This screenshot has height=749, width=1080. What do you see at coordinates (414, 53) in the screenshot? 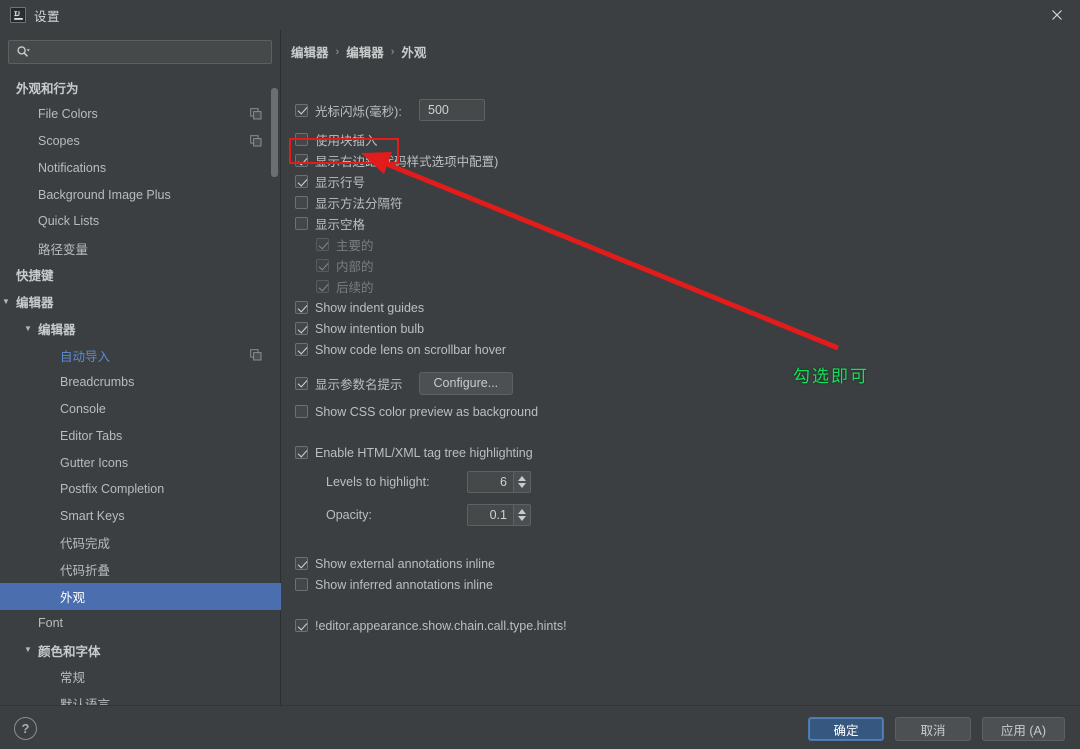
I see `breadcrumb-item: 外观` at bounding box center [414, 53].